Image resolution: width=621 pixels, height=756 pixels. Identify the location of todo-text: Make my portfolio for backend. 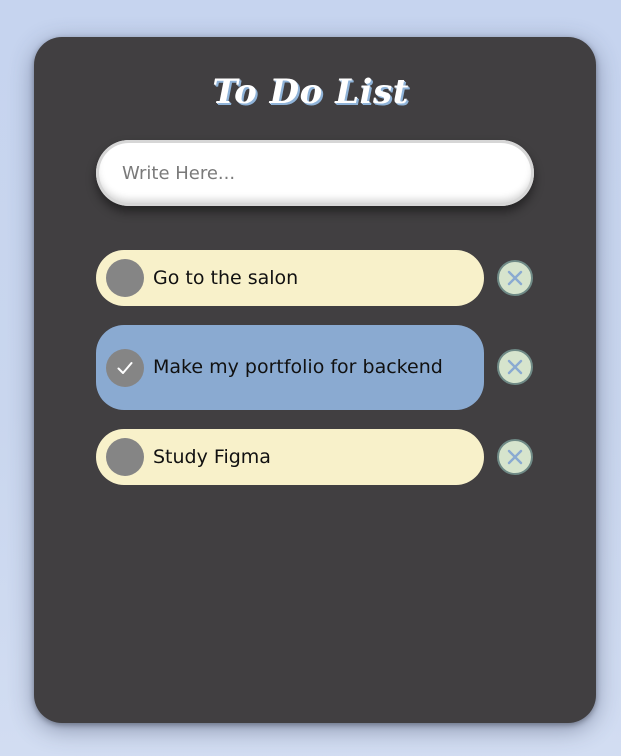
(298, 367).